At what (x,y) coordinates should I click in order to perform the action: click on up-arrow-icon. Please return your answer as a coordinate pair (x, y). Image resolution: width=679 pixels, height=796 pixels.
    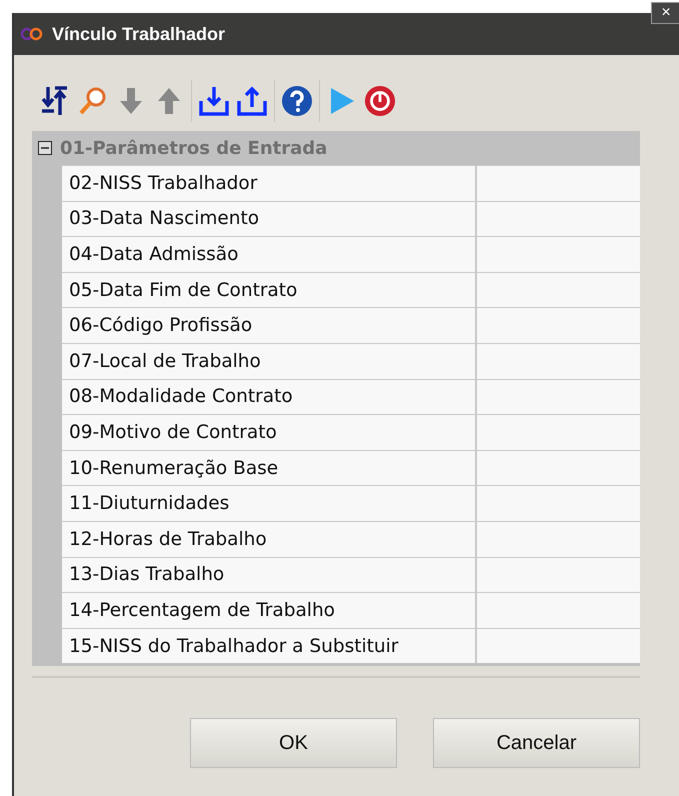
    Looking at the image, I should click on (169, 101).